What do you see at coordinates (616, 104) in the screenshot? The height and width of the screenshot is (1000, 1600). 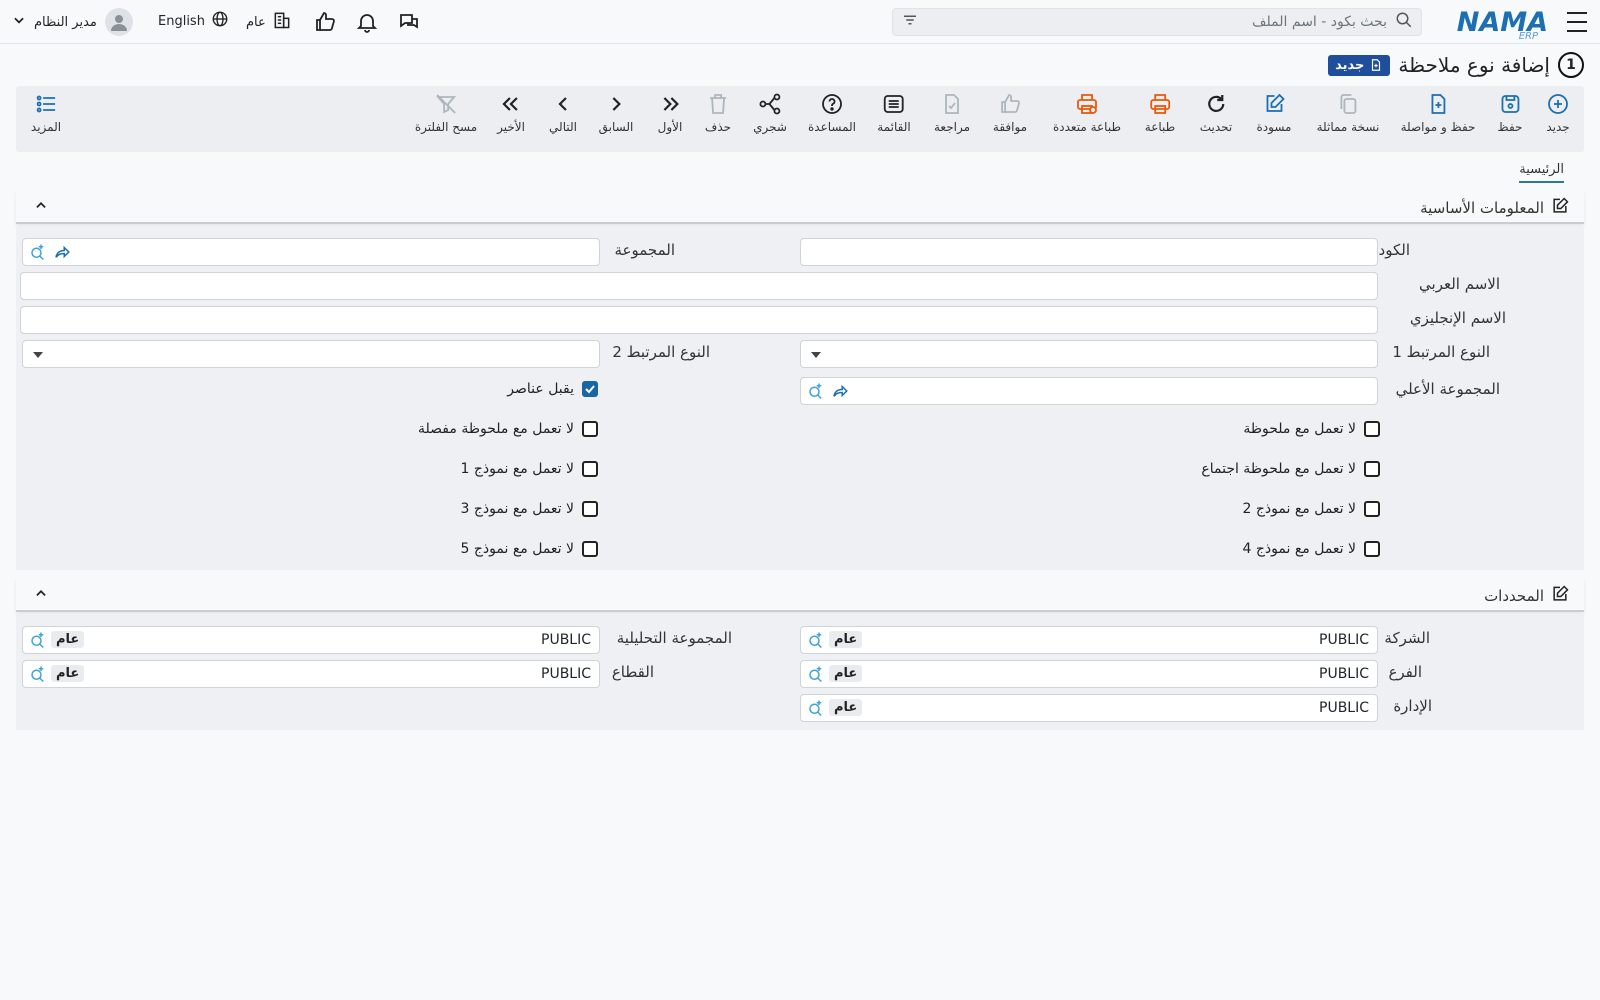 I see `chevron-right-icon` at bounding box center [616, 104].